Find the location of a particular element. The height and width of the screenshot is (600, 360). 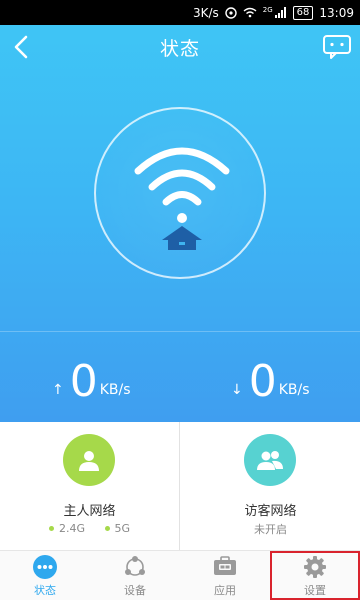

upload-speed: ↑ 0 KB/s is located at coordinates (91, 381).